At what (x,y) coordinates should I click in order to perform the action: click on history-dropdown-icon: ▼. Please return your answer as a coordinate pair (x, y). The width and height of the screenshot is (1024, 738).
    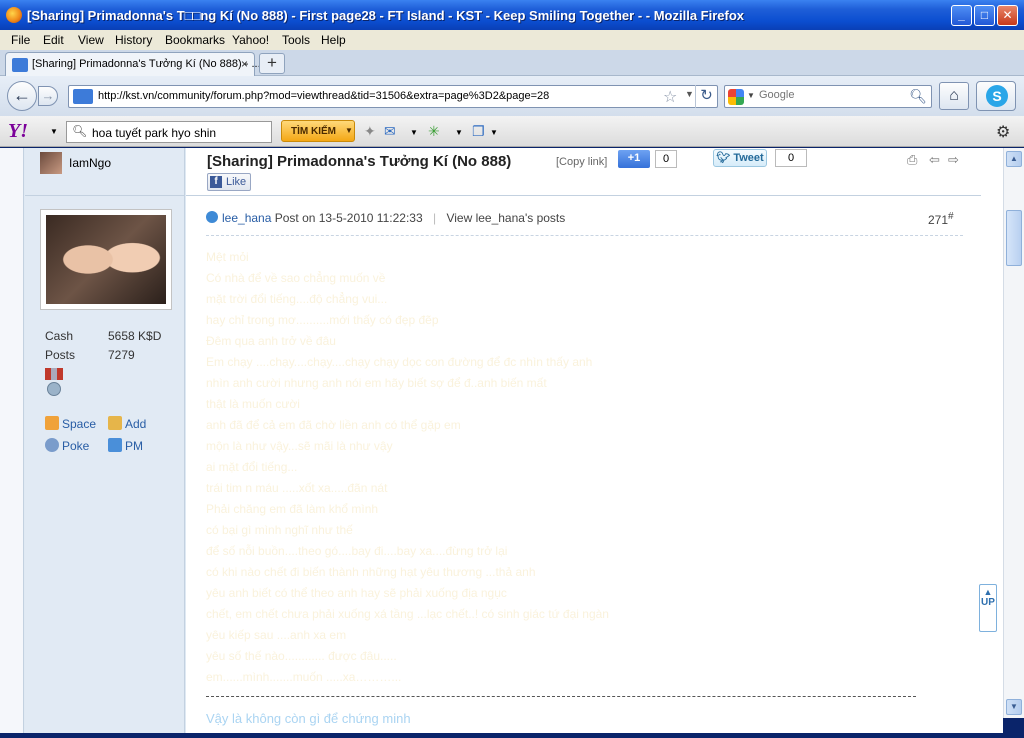
    Looking at the image, I should click on (689, 94).